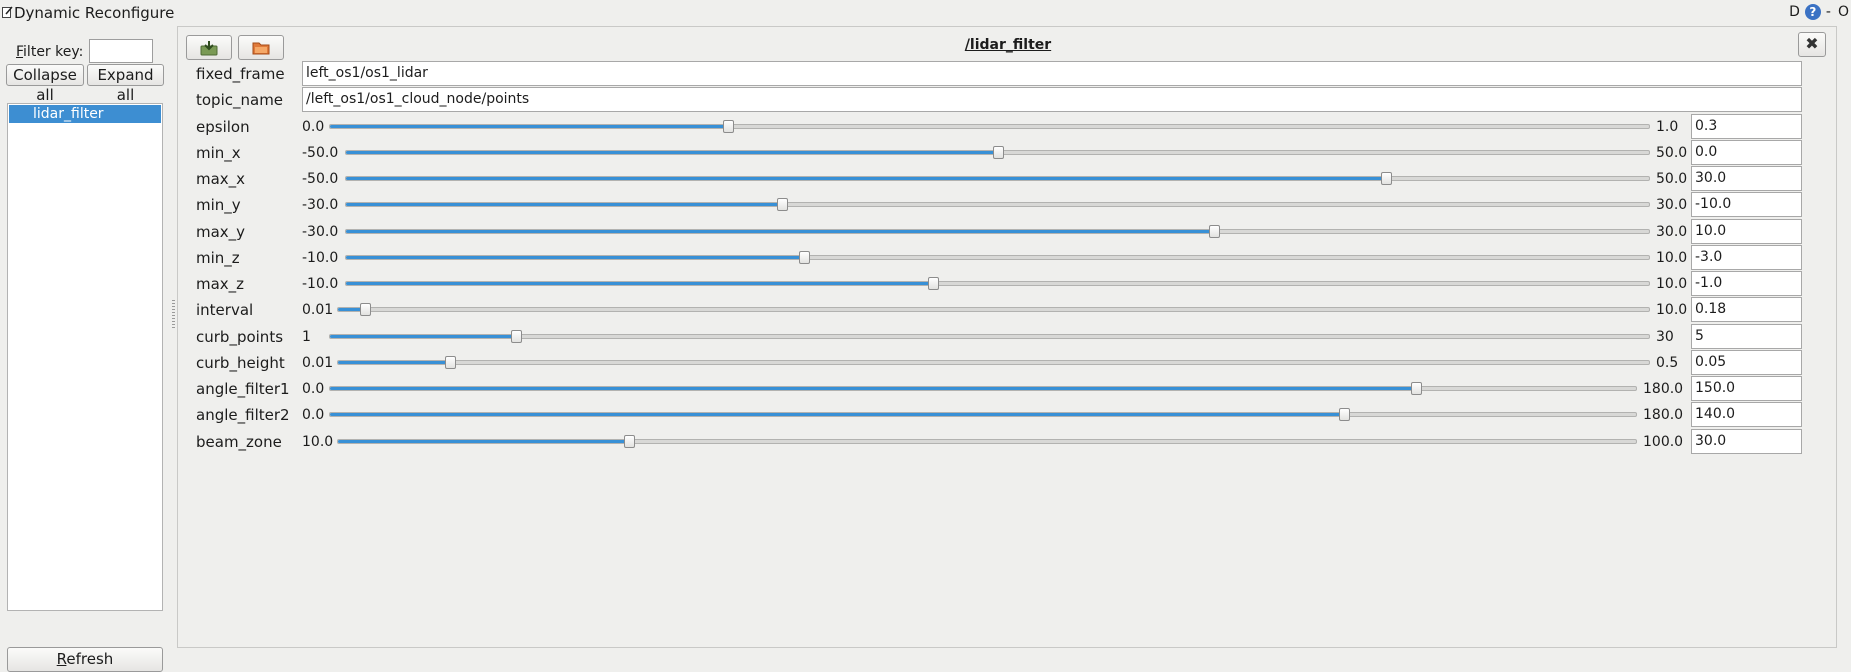 This screenshot has height=672, width=1851. What do you see at coordinates (1843, 12) in the screenshot?
I see `close-window-button: O` at bounding box center [1843, 12].